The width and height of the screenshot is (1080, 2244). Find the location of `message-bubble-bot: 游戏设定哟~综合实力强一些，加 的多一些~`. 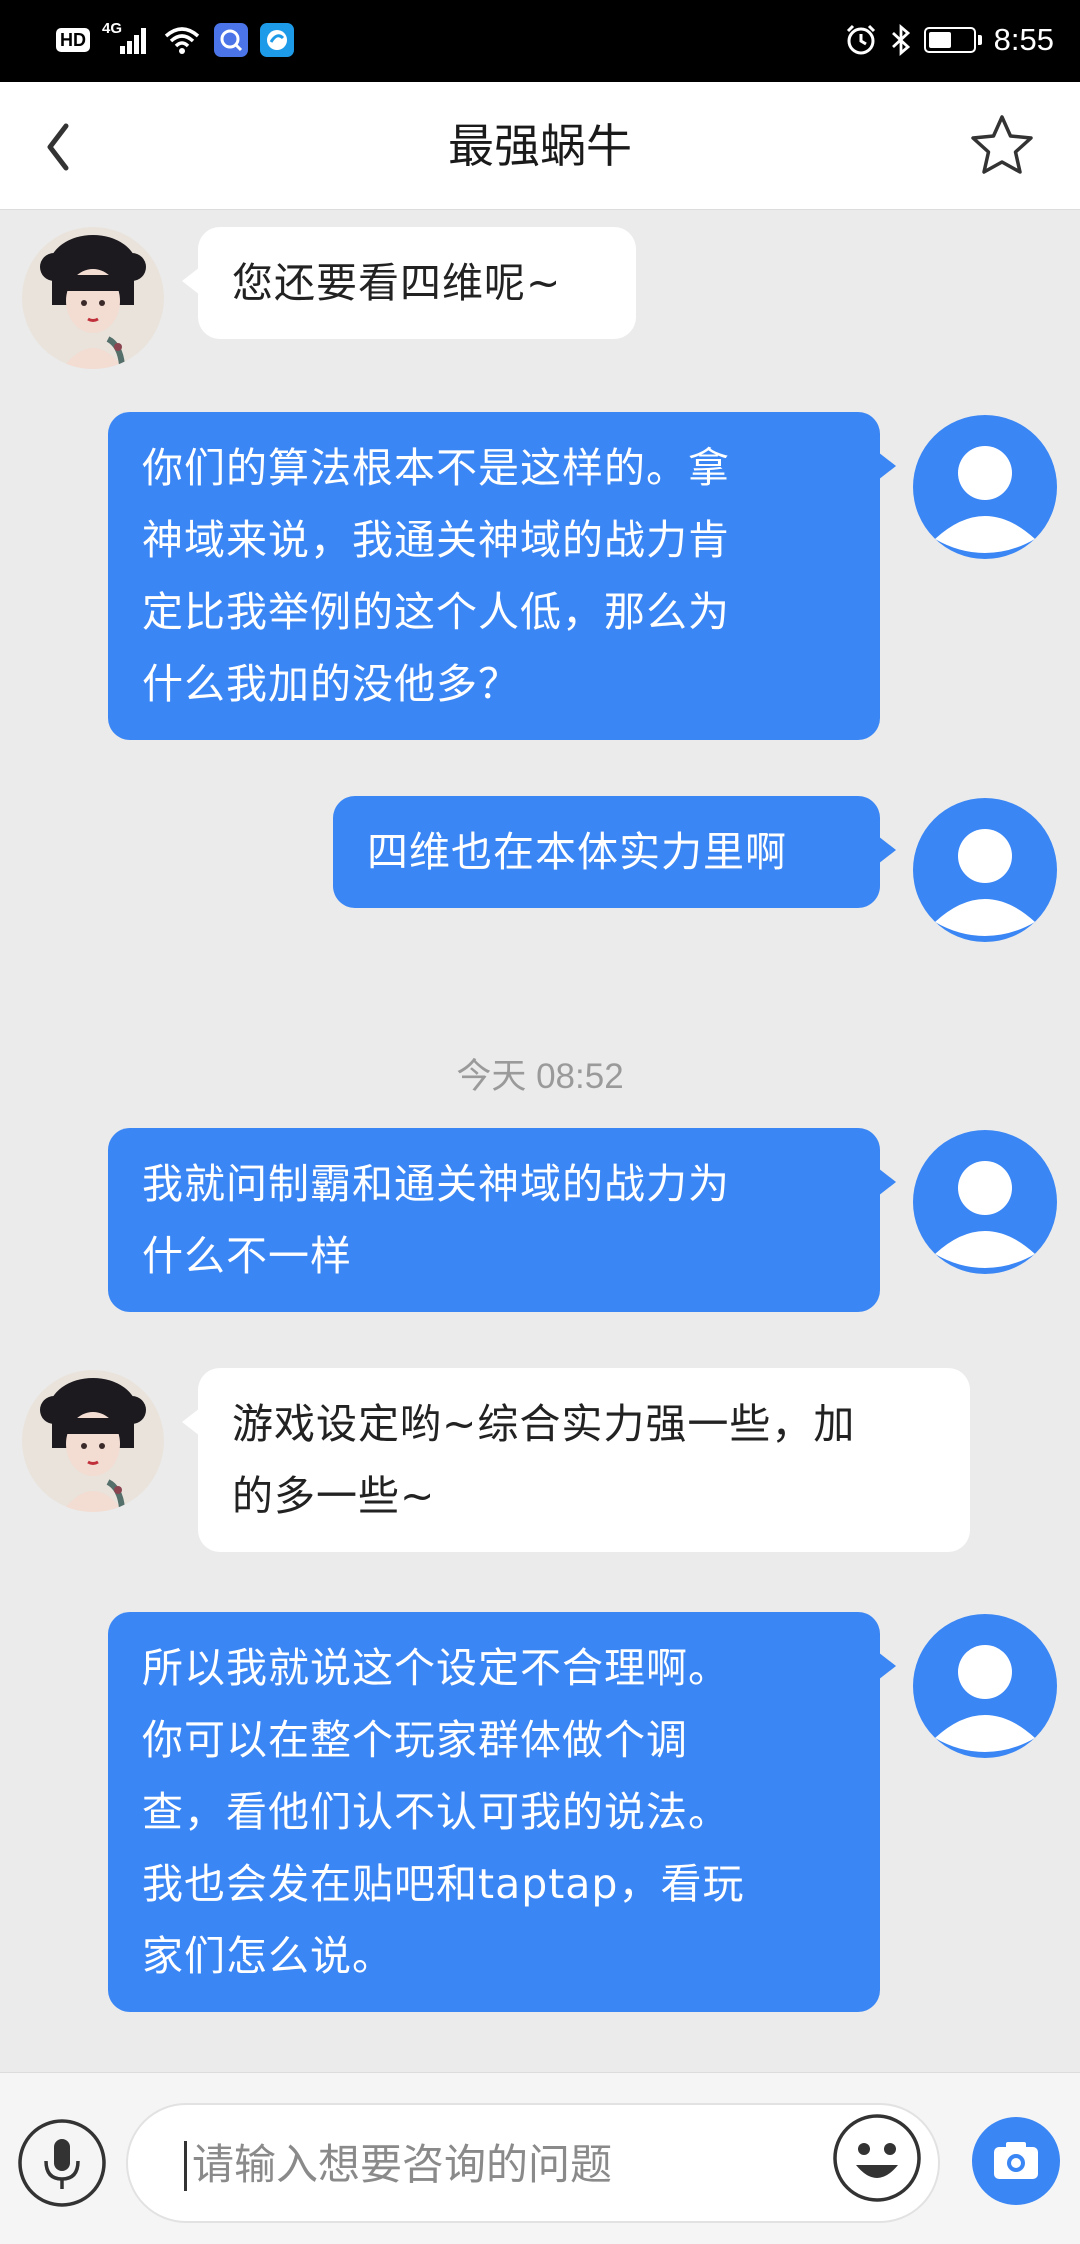

message-bubble-bot: 游戏设定哟~综合实力强一些，加 的多一些~ is located at coordinates (576, 1460).